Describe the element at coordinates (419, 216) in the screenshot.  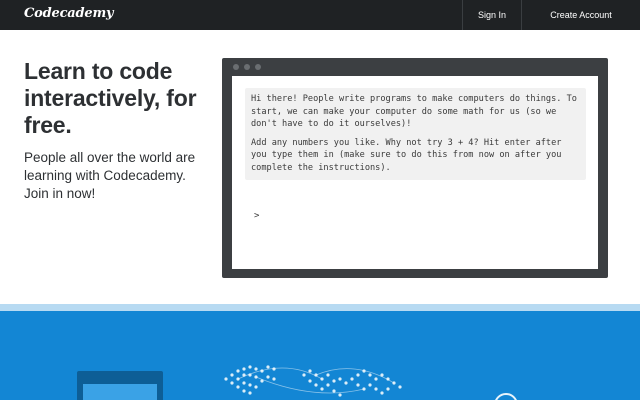
I see `console-input: >` at that location.